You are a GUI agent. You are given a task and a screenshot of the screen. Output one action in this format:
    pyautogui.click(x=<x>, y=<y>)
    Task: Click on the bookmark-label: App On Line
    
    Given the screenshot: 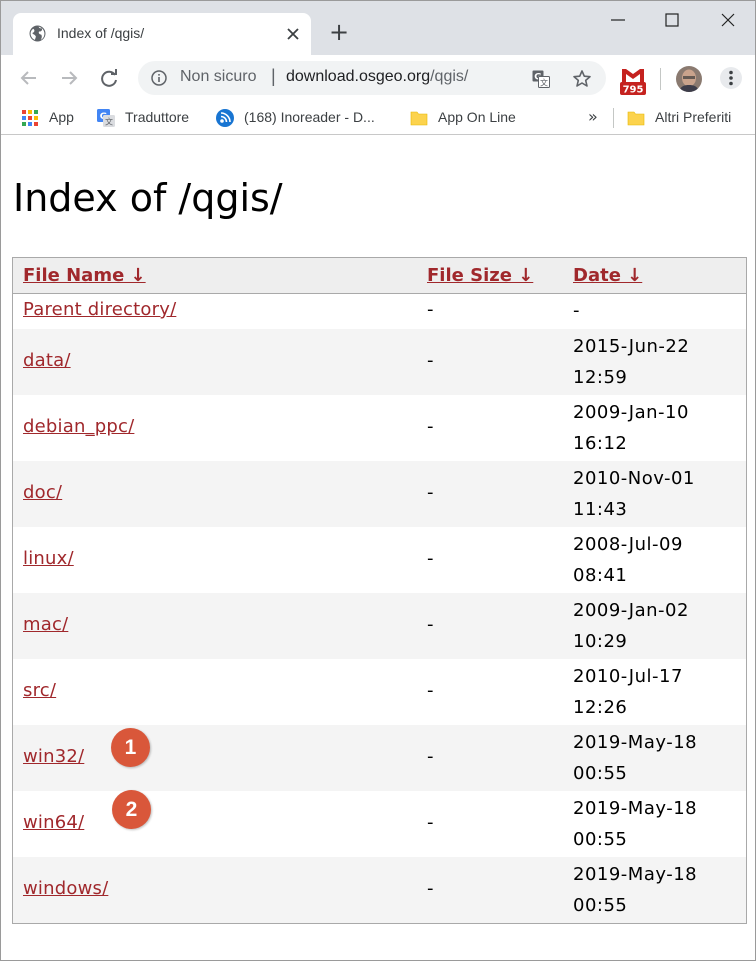 What is the action you would take?
    pyautogui.click(x=477, y=117)
    